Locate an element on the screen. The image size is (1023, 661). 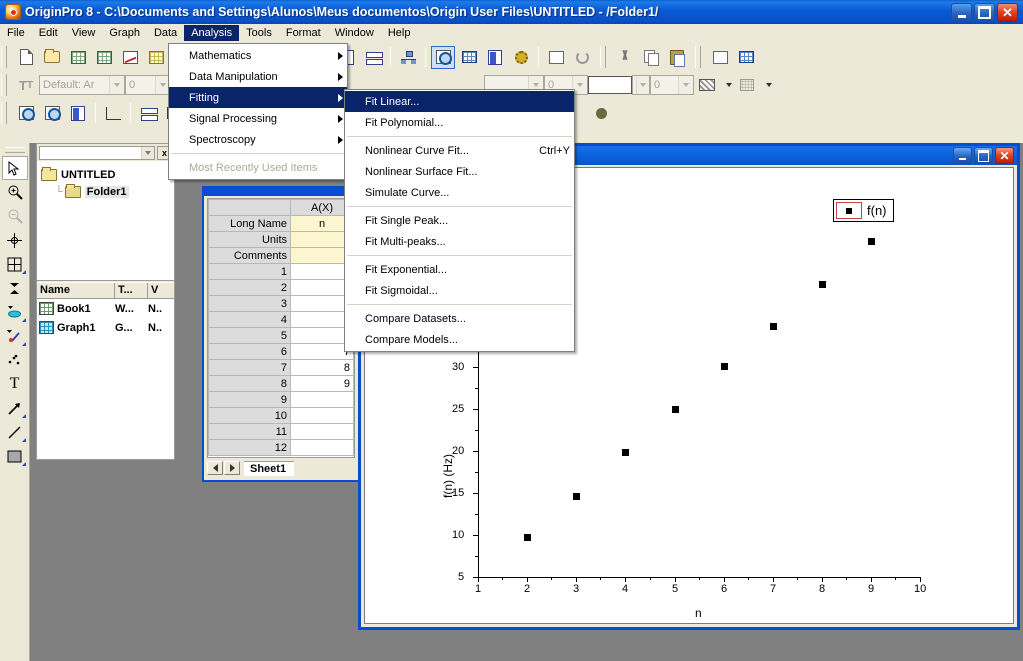
new-workbook-icon is located at coordinates (78, 57).